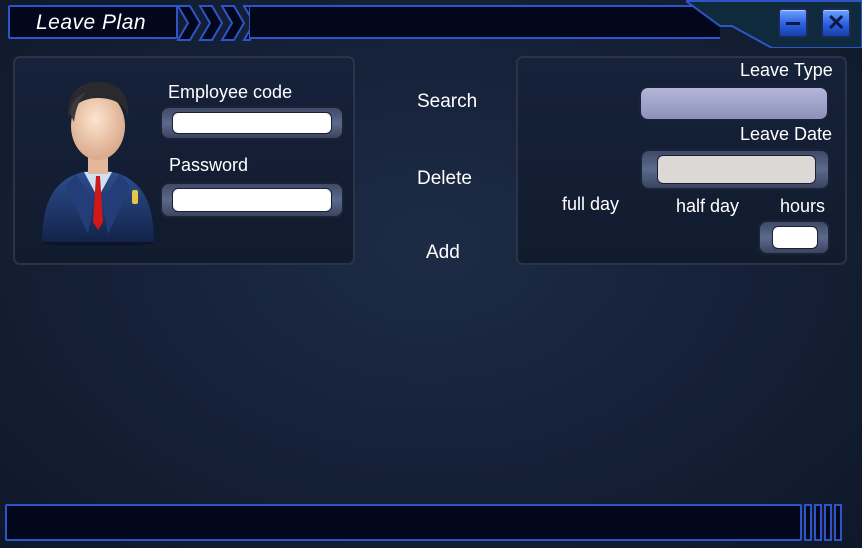 This screenshot has height=548, width=862. I want to click on title-box: Leave Plan, so click(93, 22).